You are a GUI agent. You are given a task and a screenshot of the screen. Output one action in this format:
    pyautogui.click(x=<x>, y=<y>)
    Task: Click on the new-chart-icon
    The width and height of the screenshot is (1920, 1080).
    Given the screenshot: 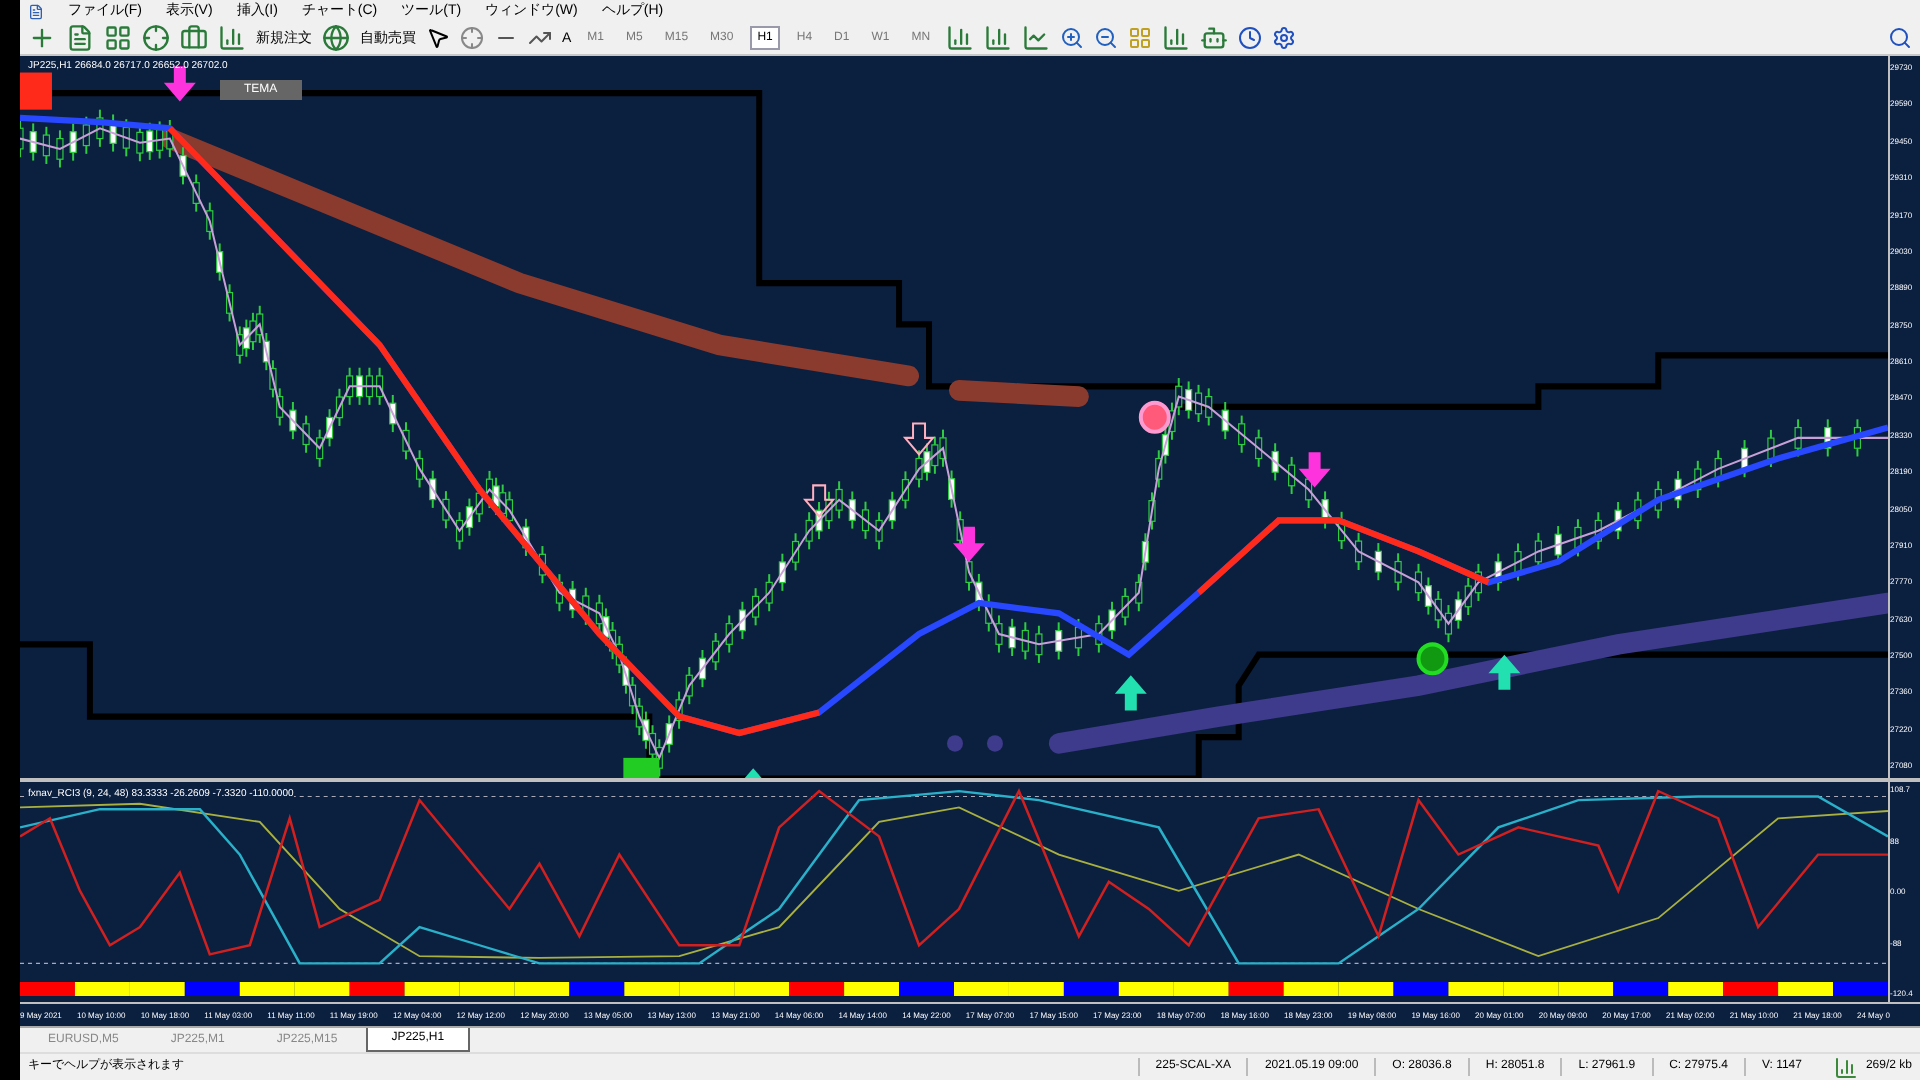 What is the action you would take?
    pyautogui.click(x=42, y=38)
    